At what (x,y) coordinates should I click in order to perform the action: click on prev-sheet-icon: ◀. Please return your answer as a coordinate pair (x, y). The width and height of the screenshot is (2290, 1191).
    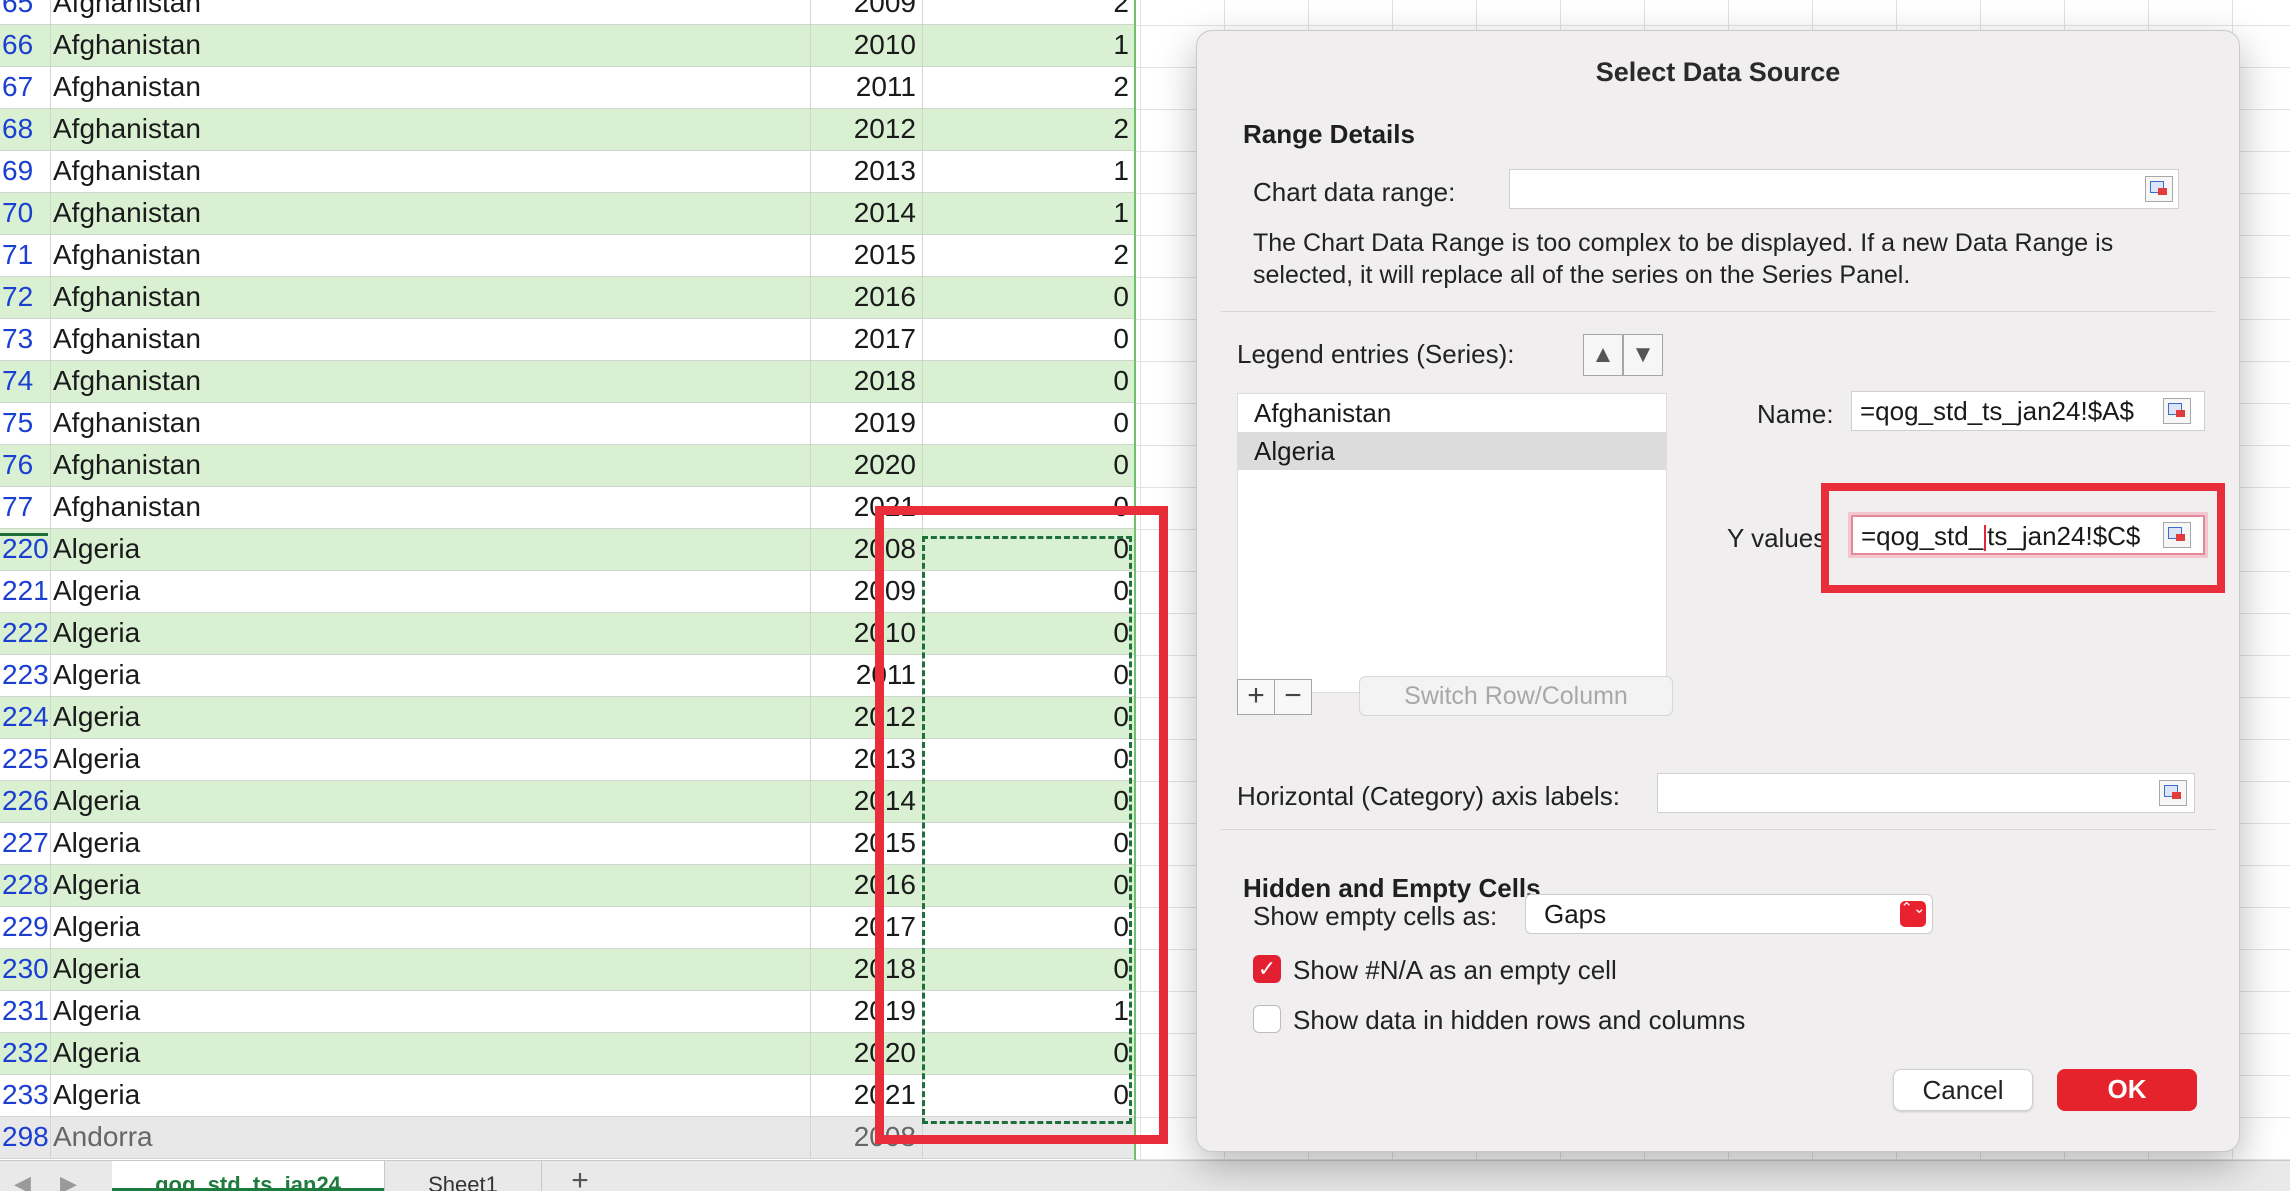
    Looking at the image, I should click on (22, 1181).